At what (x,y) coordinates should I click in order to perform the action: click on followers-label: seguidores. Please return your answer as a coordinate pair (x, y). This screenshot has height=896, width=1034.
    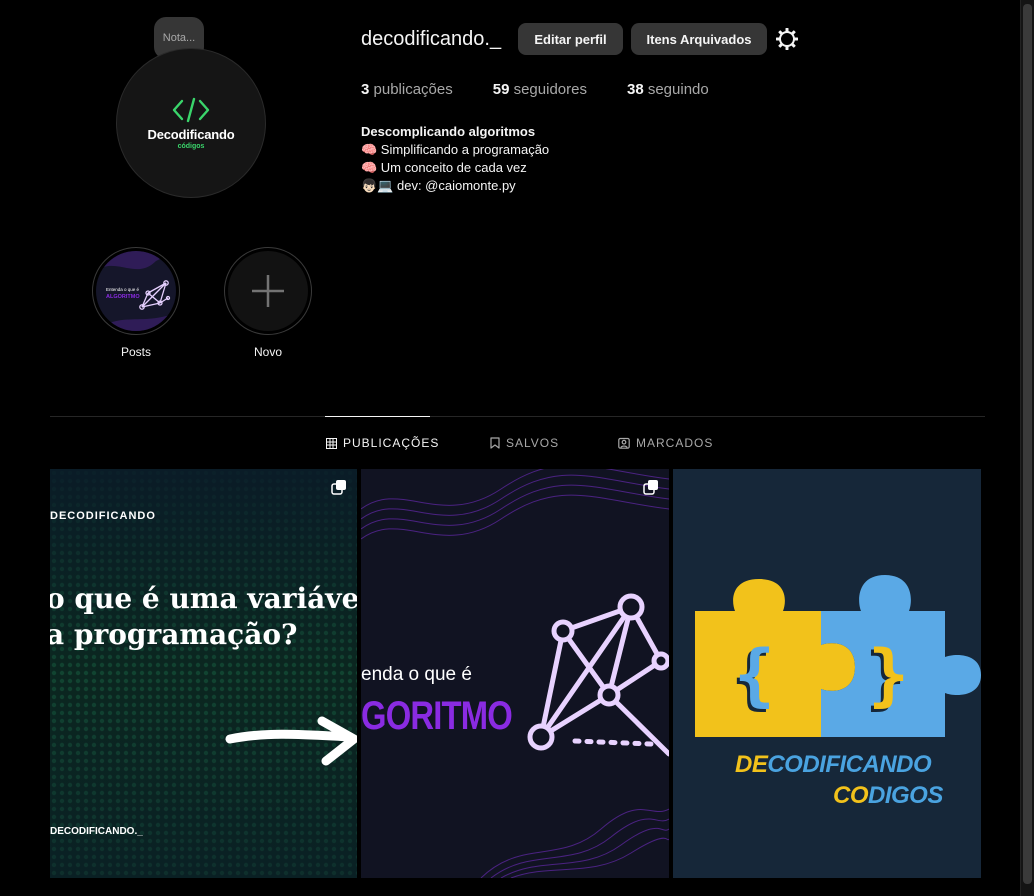
    Looking at the image, I should click on (550, 89).